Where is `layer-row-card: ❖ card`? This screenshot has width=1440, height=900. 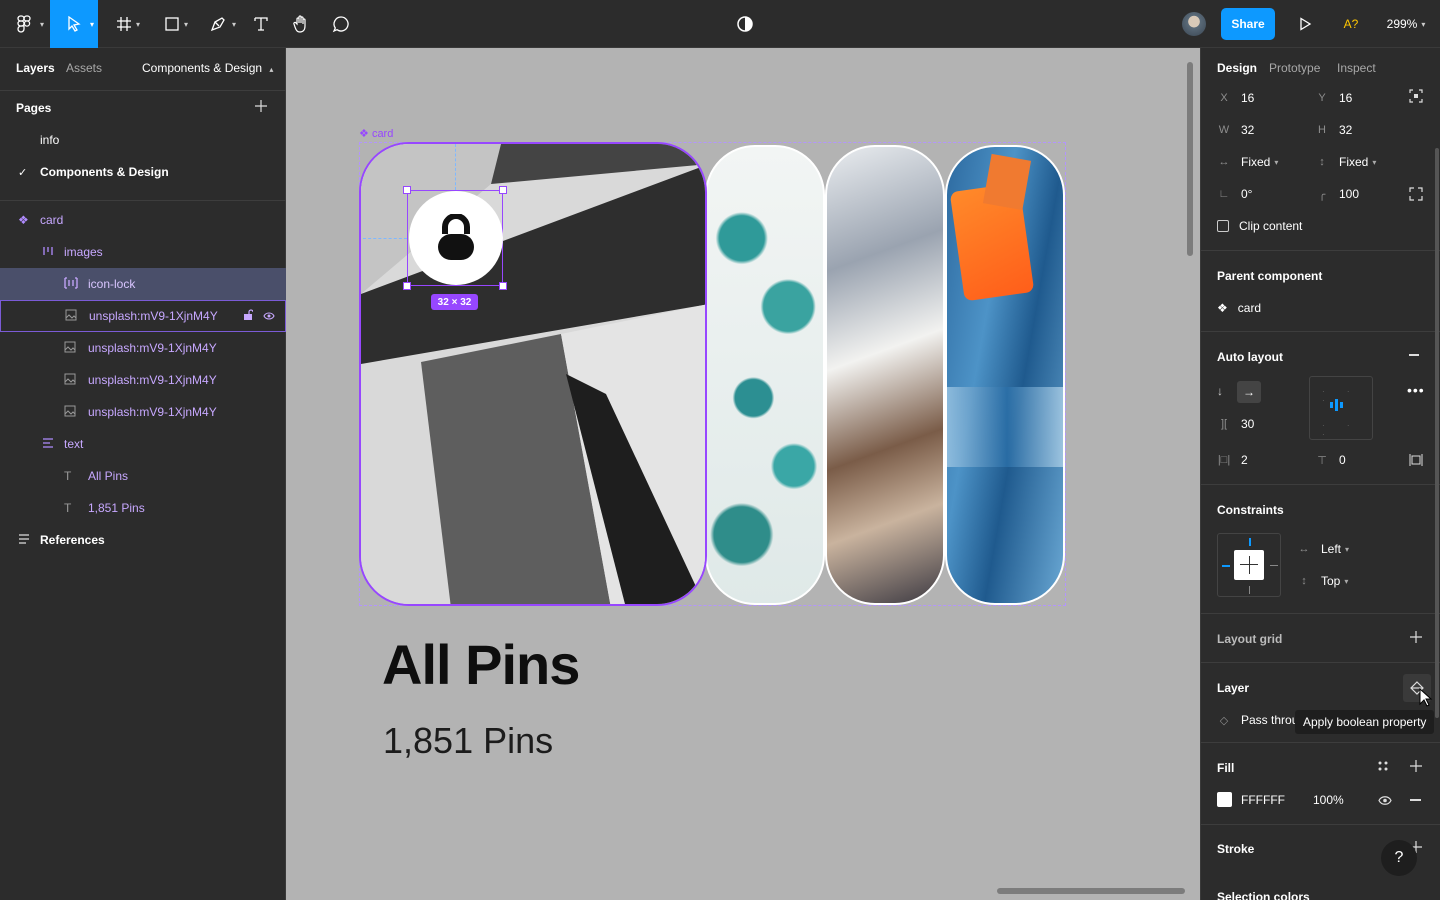
layer-row-card: ❖ card is located at coordinates (143, 220).